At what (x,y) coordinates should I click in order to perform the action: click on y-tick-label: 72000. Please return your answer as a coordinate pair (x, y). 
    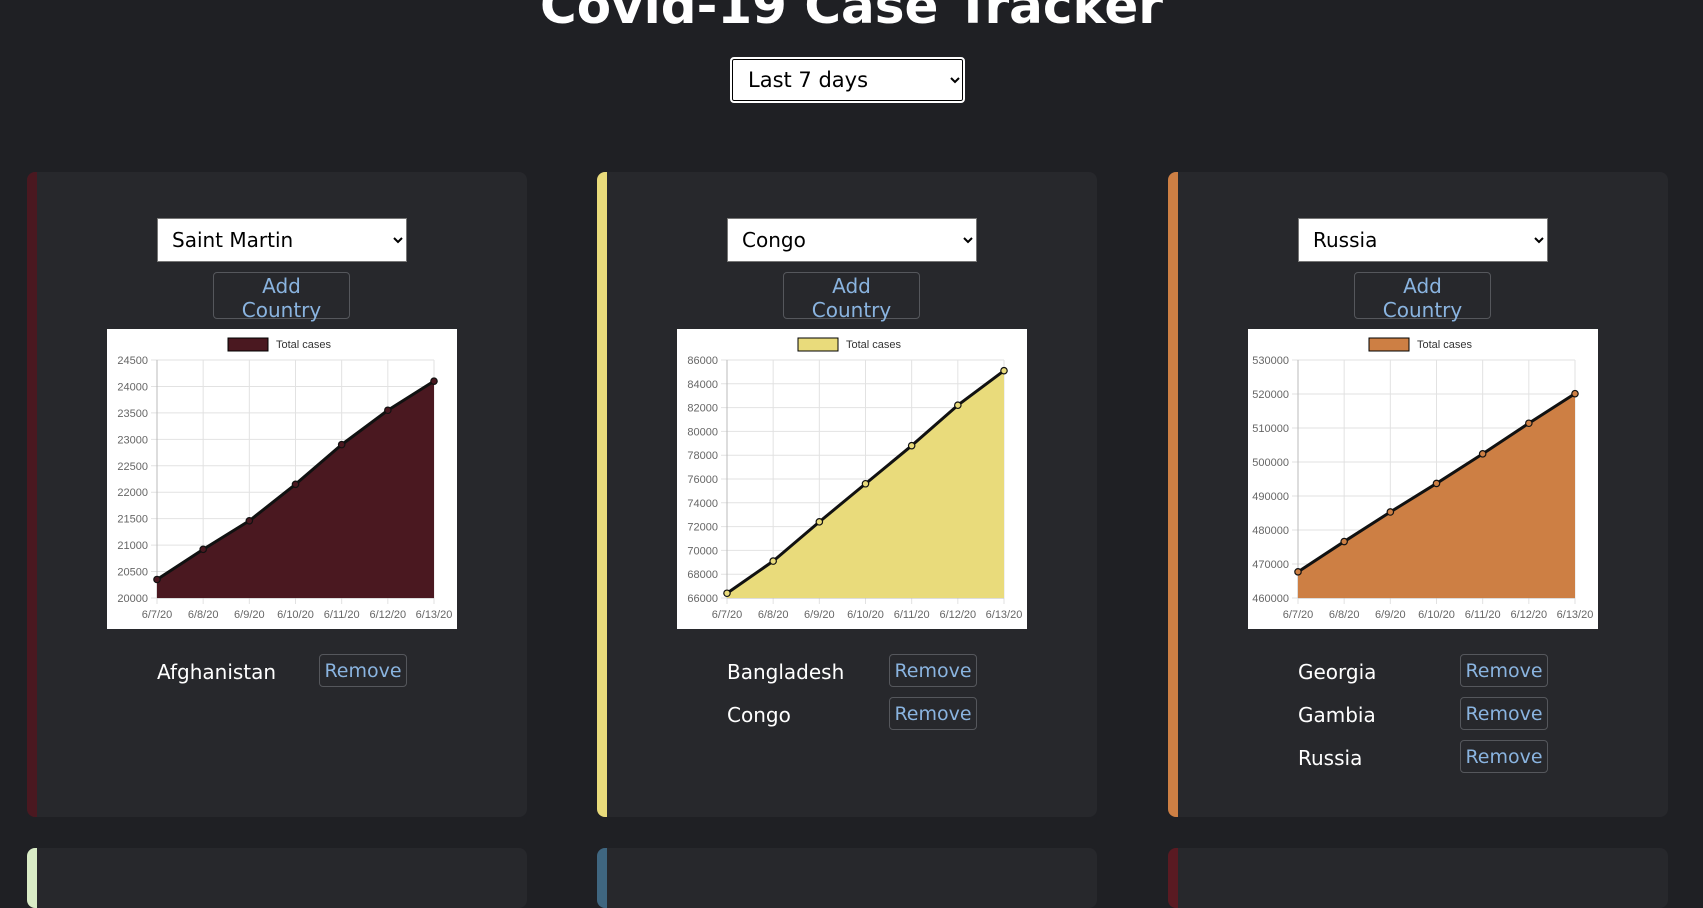
    Looking at the image, I should click on (702, 528).